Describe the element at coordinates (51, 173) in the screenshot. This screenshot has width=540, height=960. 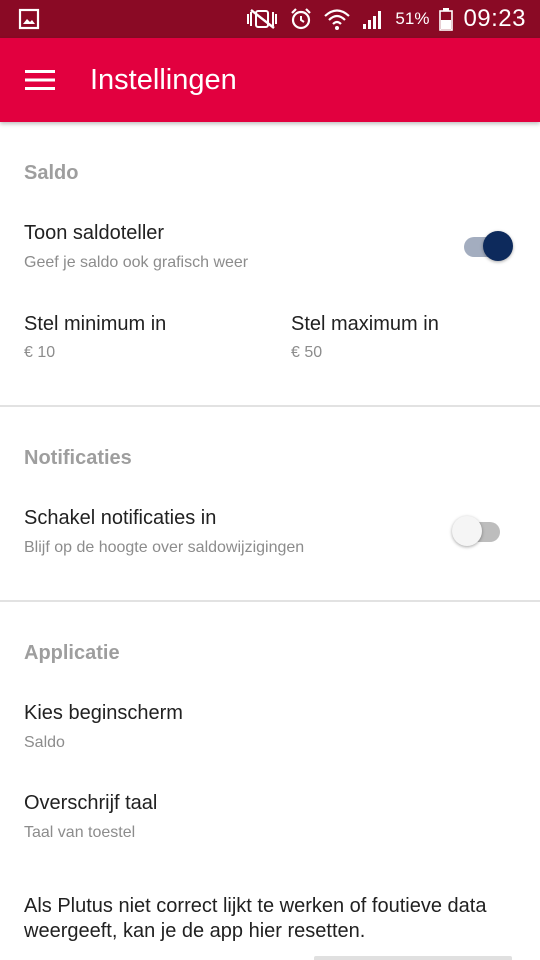
I see `section-header-saldo: Saldo` at that location.